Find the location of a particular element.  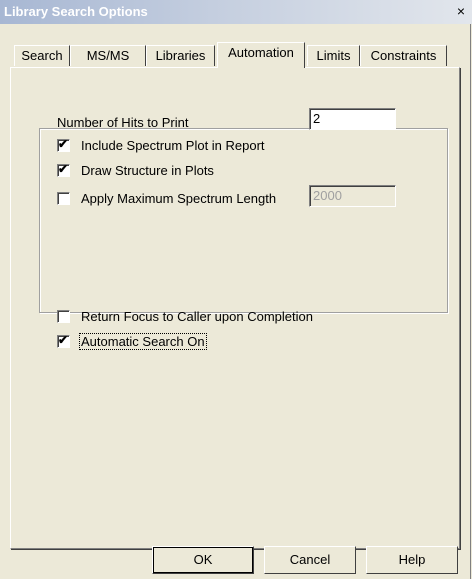

draw-structure-label: Draw Structure in Plots is located at coordinates (147, 170).